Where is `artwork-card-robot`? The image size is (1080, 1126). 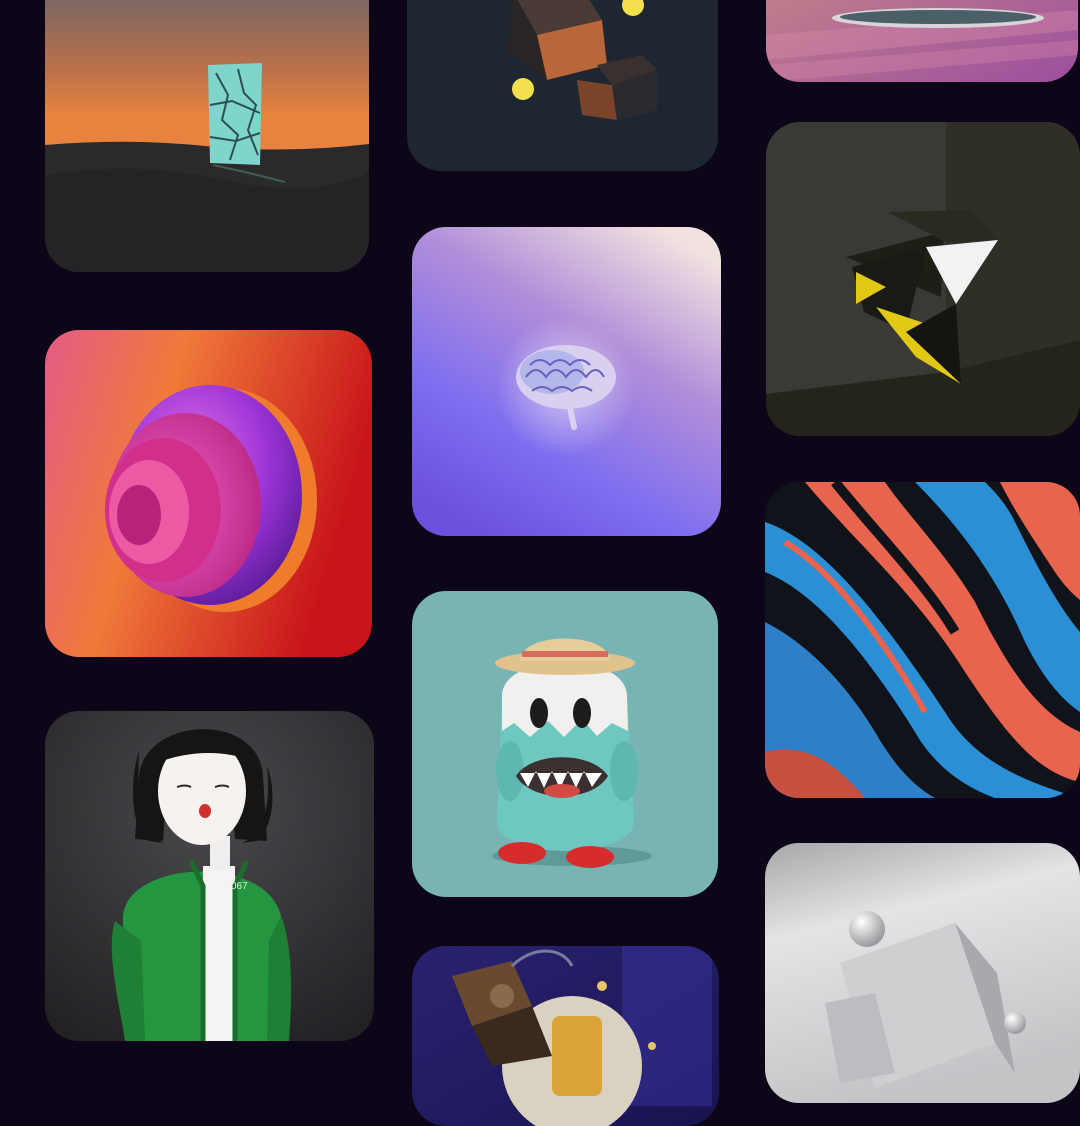
artwork-card-robot is located at coordinates (565, 1036).